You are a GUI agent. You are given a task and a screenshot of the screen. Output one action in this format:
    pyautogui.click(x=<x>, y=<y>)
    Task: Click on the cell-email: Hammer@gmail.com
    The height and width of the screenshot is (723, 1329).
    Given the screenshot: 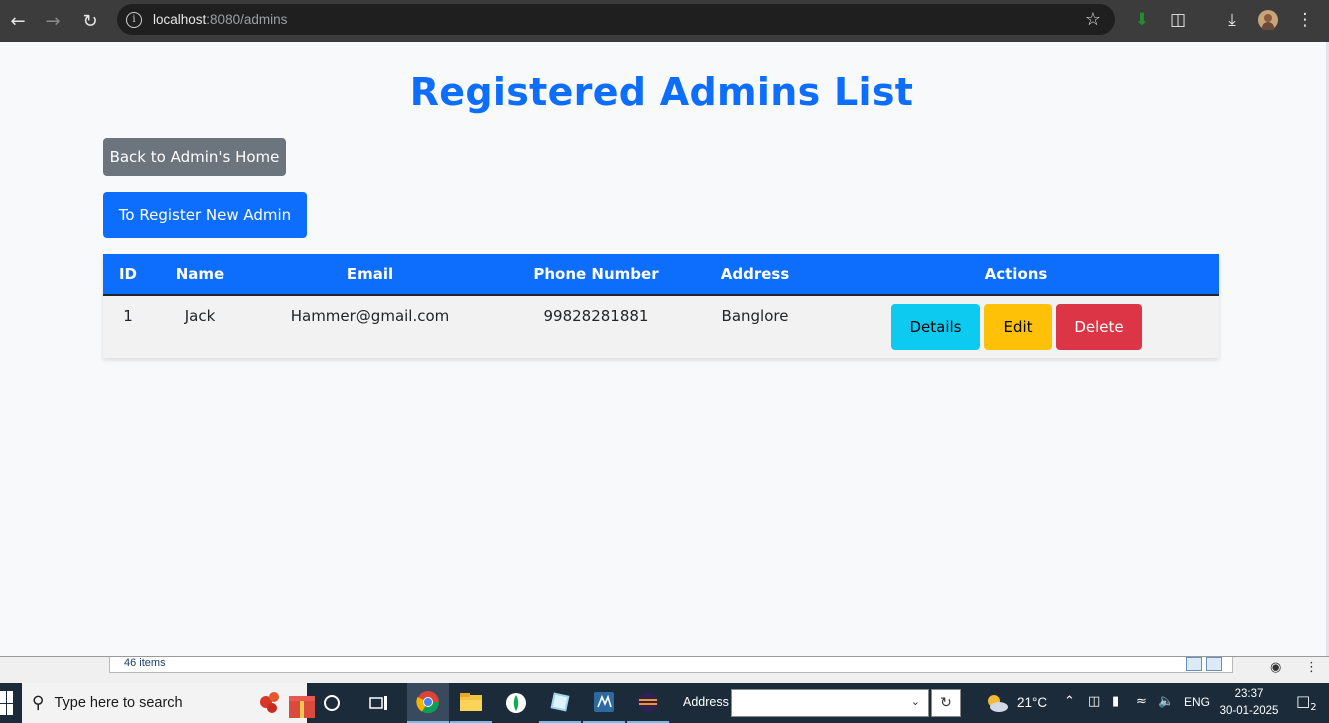 What is the action you would take?
    pyautogui.click(x=370, y=316)
    